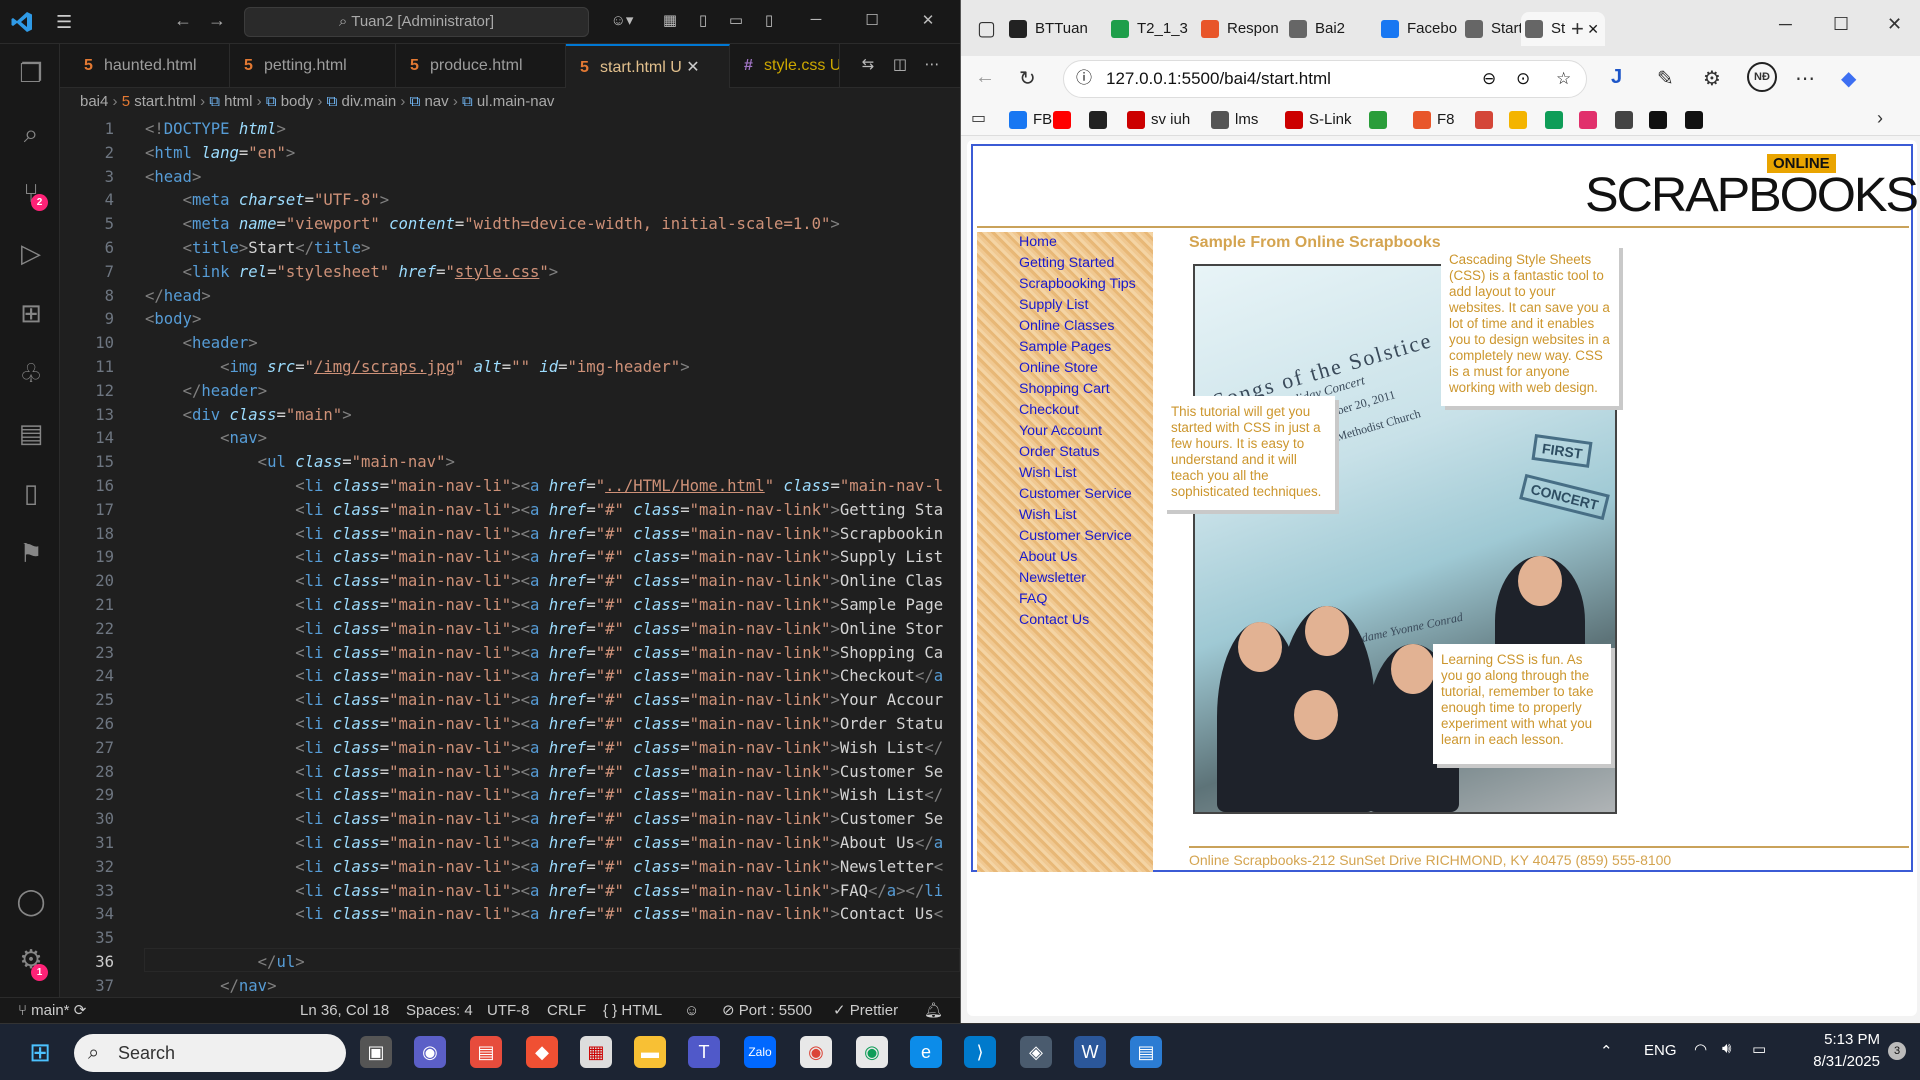  What do you see at coordinates (632, 1011) in the screenshot?
I see `language-mode: { } HTML` at bounding box center [632, 1011].